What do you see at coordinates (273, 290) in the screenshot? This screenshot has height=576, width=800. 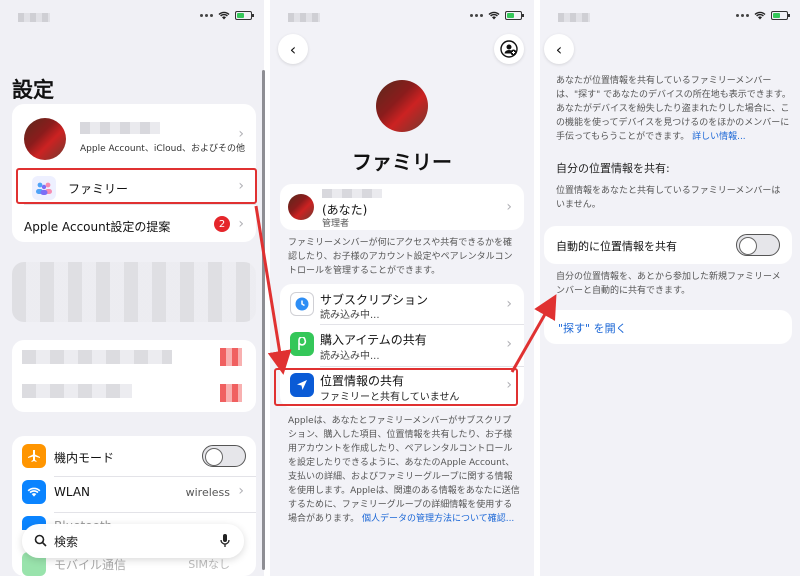 I see `arrow-to-location` at bounding box center [273, 290].